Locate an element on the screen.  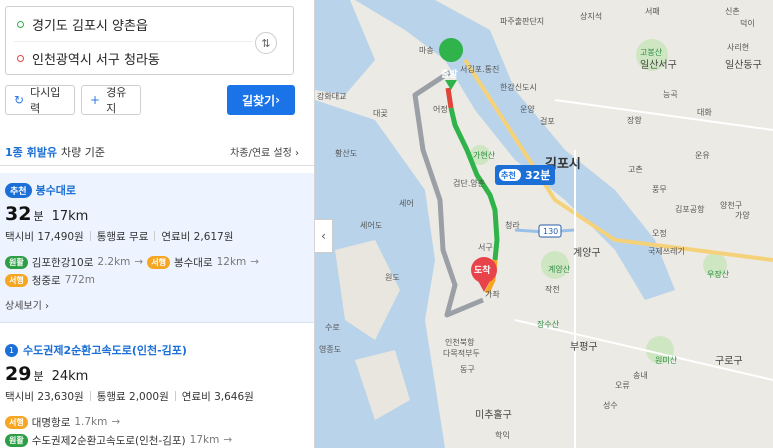
step-road: 봉수대로 is located at coordinates (193, 262).